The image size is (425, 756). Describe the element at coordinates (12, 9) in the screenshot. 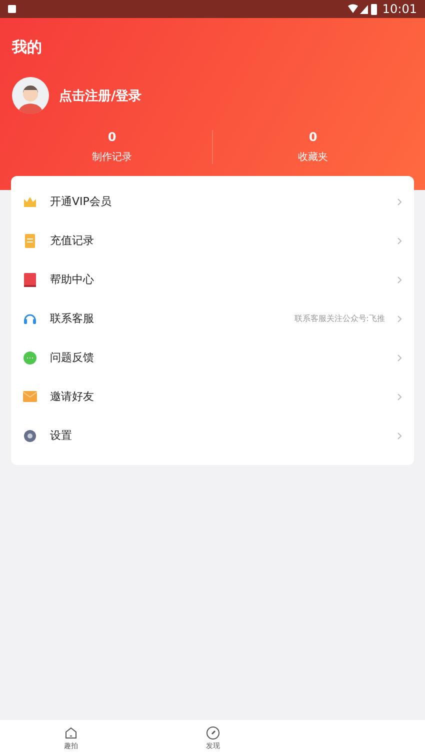

I see `notification-icon` at that location.